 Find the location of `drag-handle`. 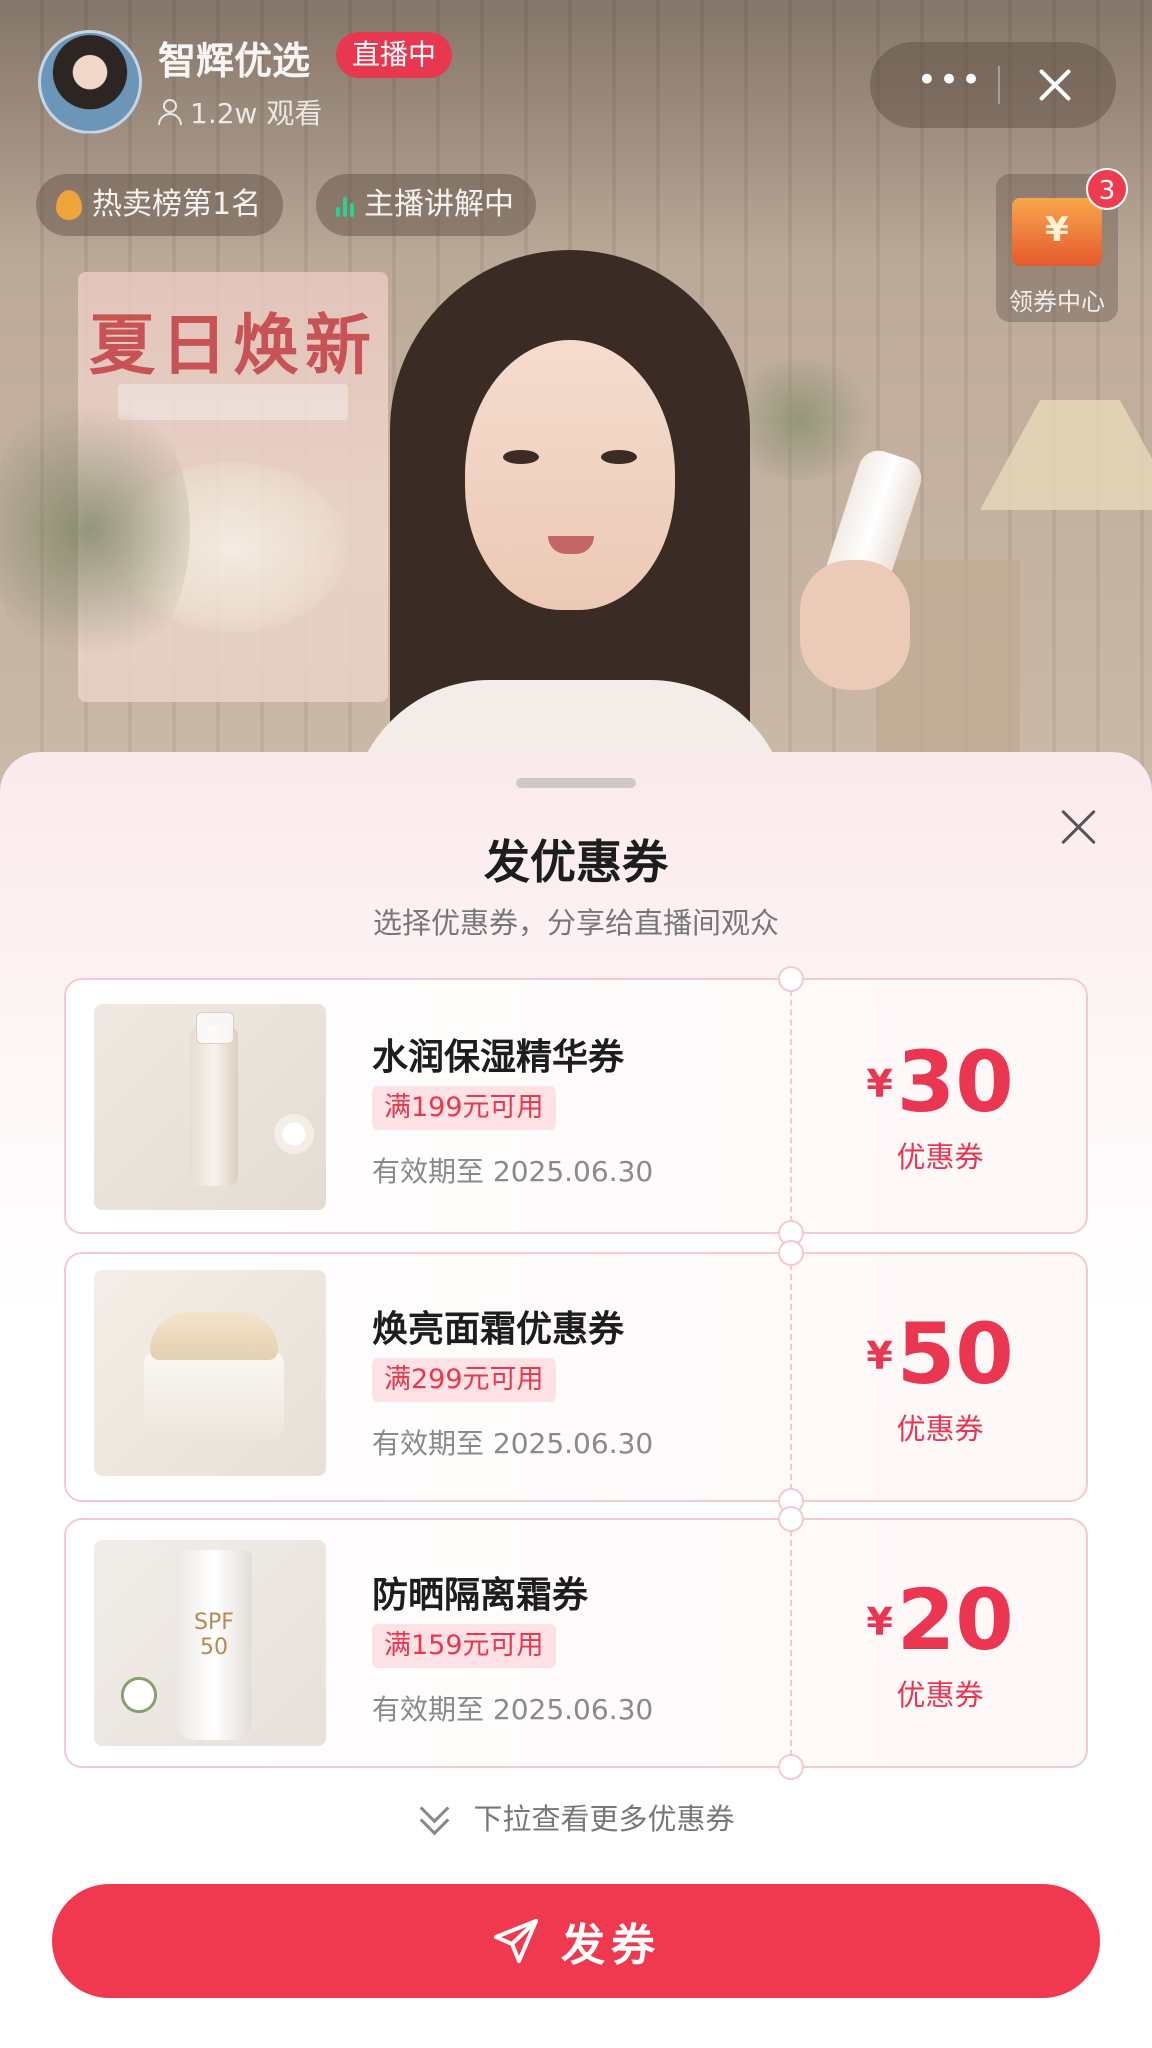

drag-handle is located at coordinates (576, 783).